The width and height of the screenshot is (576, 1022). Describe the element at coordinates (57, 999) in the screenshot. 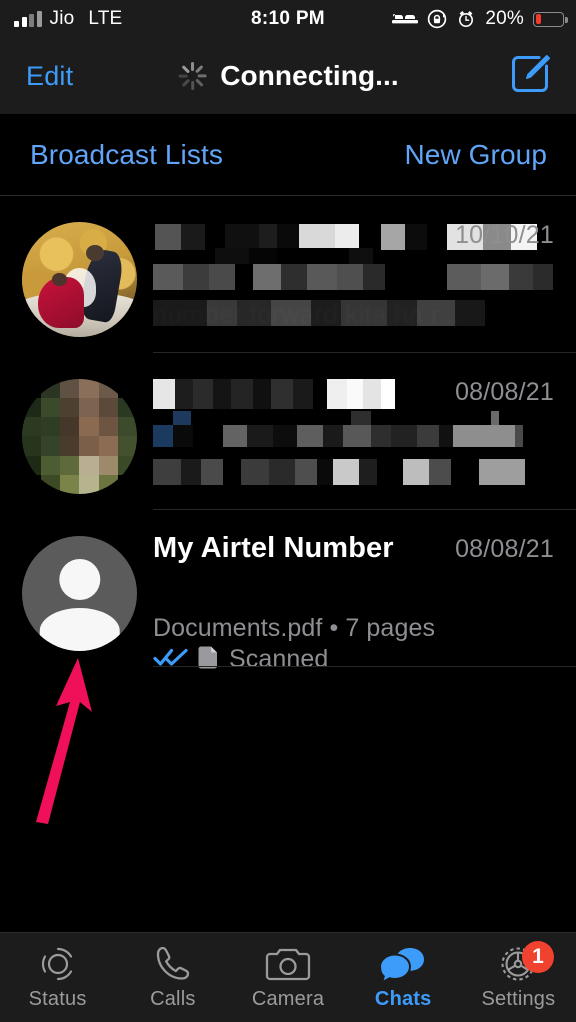

I see `tab-label: Status` at that location.